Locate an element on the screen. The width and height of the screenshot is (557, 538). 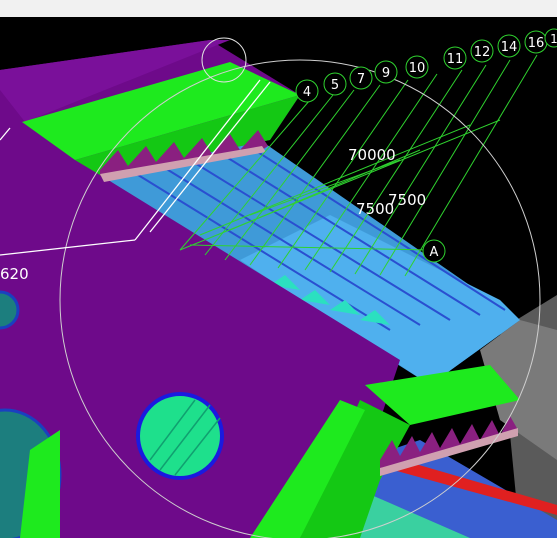
dimension-text-70000: 70000 is located at coordinates (372, 155).